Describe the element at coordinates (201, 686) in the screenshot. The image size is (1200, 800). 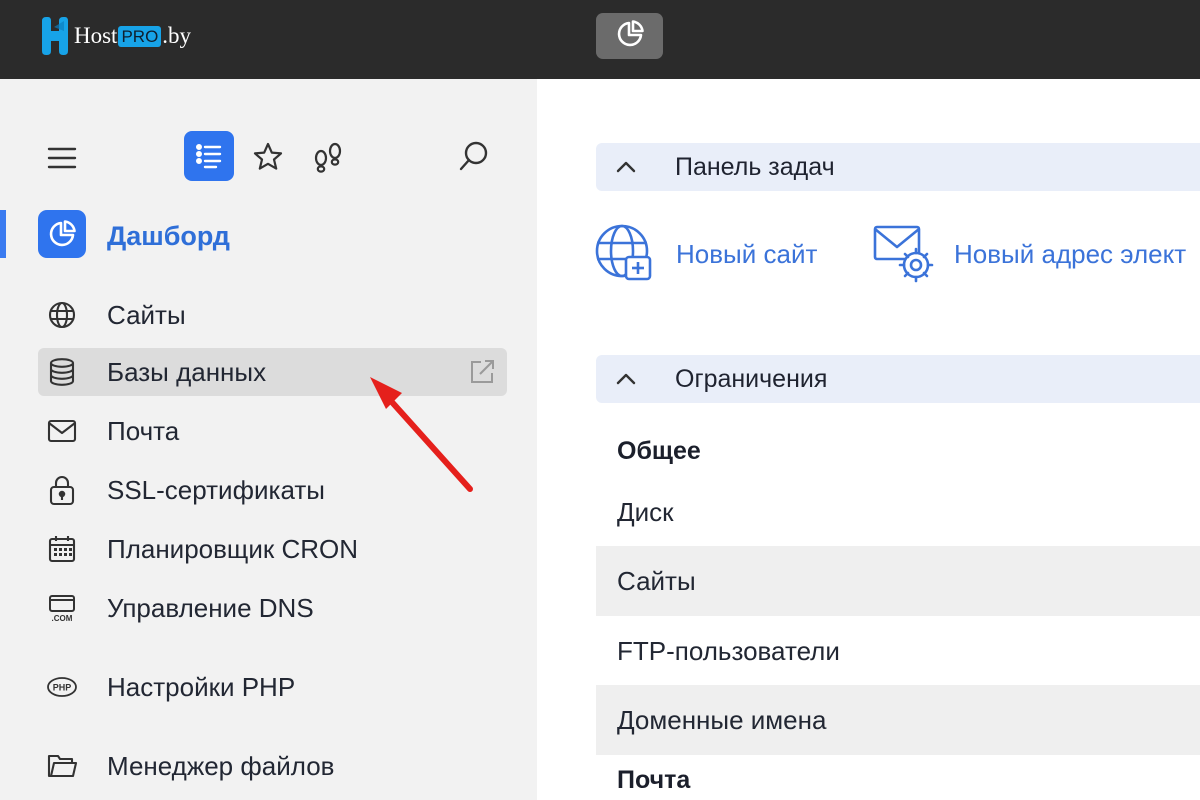
I see `sidebar-item-label: Настройки PHP` at that location.